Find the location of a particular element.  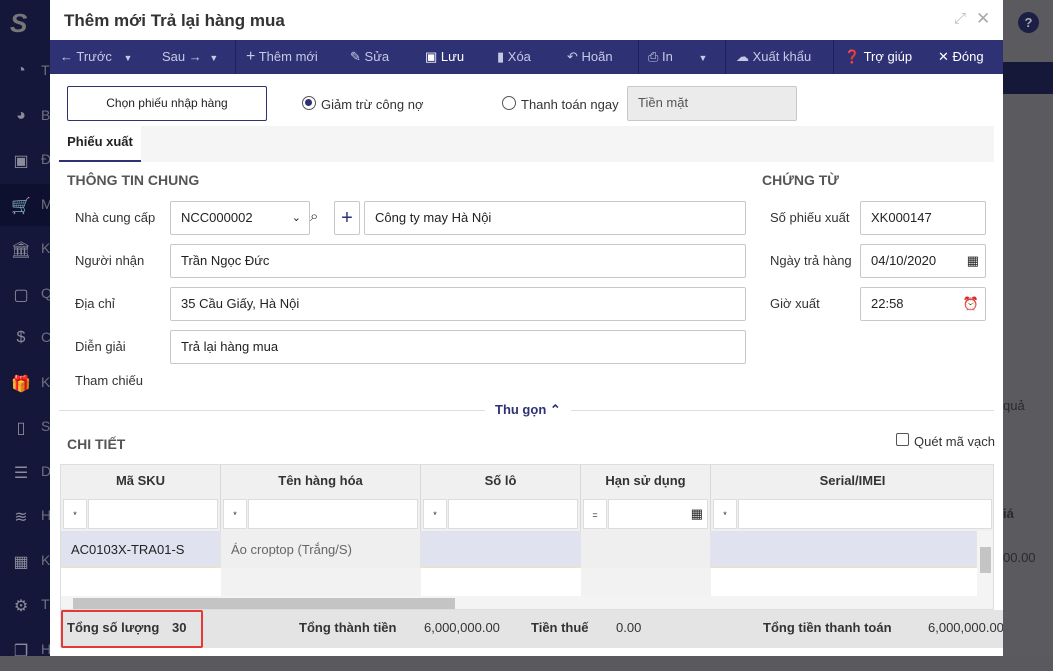

column-filter: * is located at coordinates (321, 514).